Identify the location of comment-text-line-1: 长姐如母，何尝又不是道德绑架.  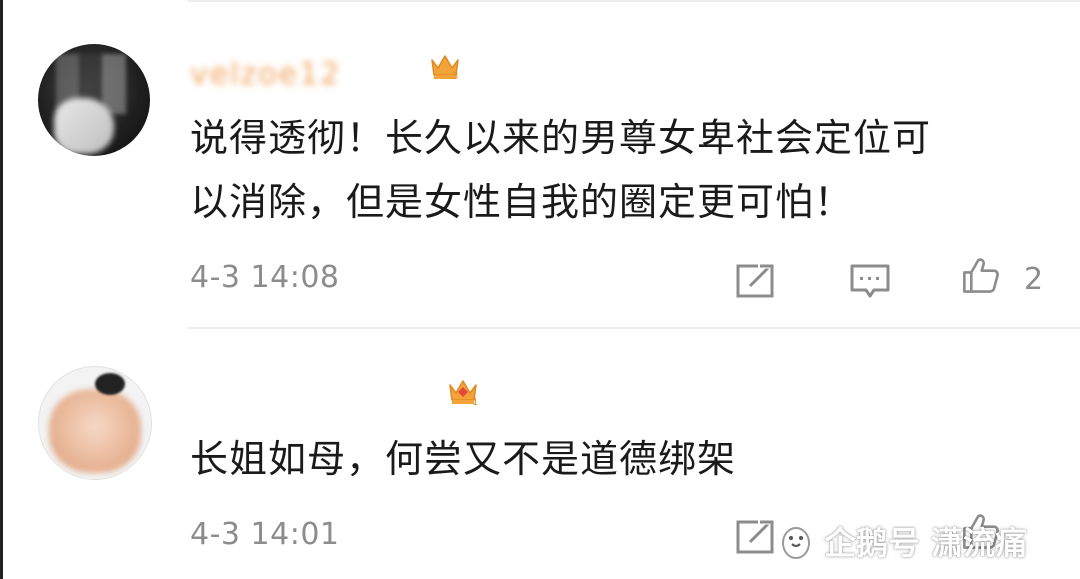
(463, 459).